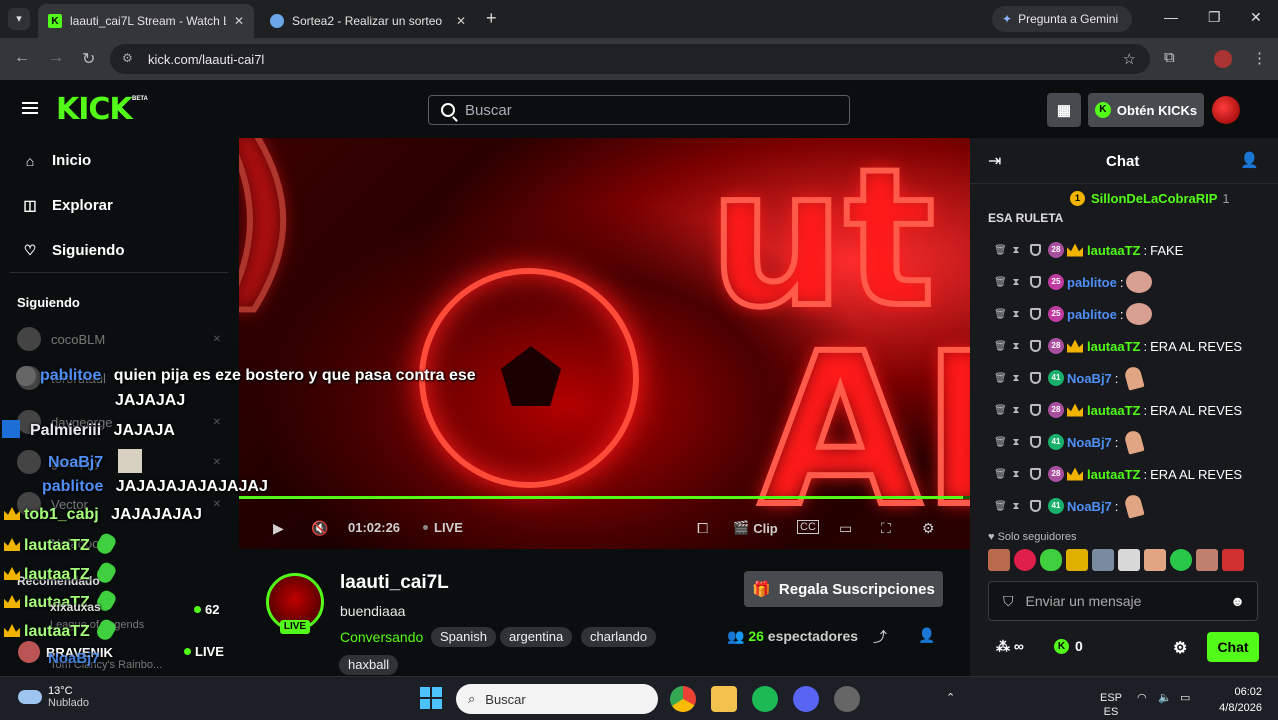  What do you see at coordinates (1214, 17) in the screenshot?
I see `restore-icon: ❐` at bounding box center [1214, 17].